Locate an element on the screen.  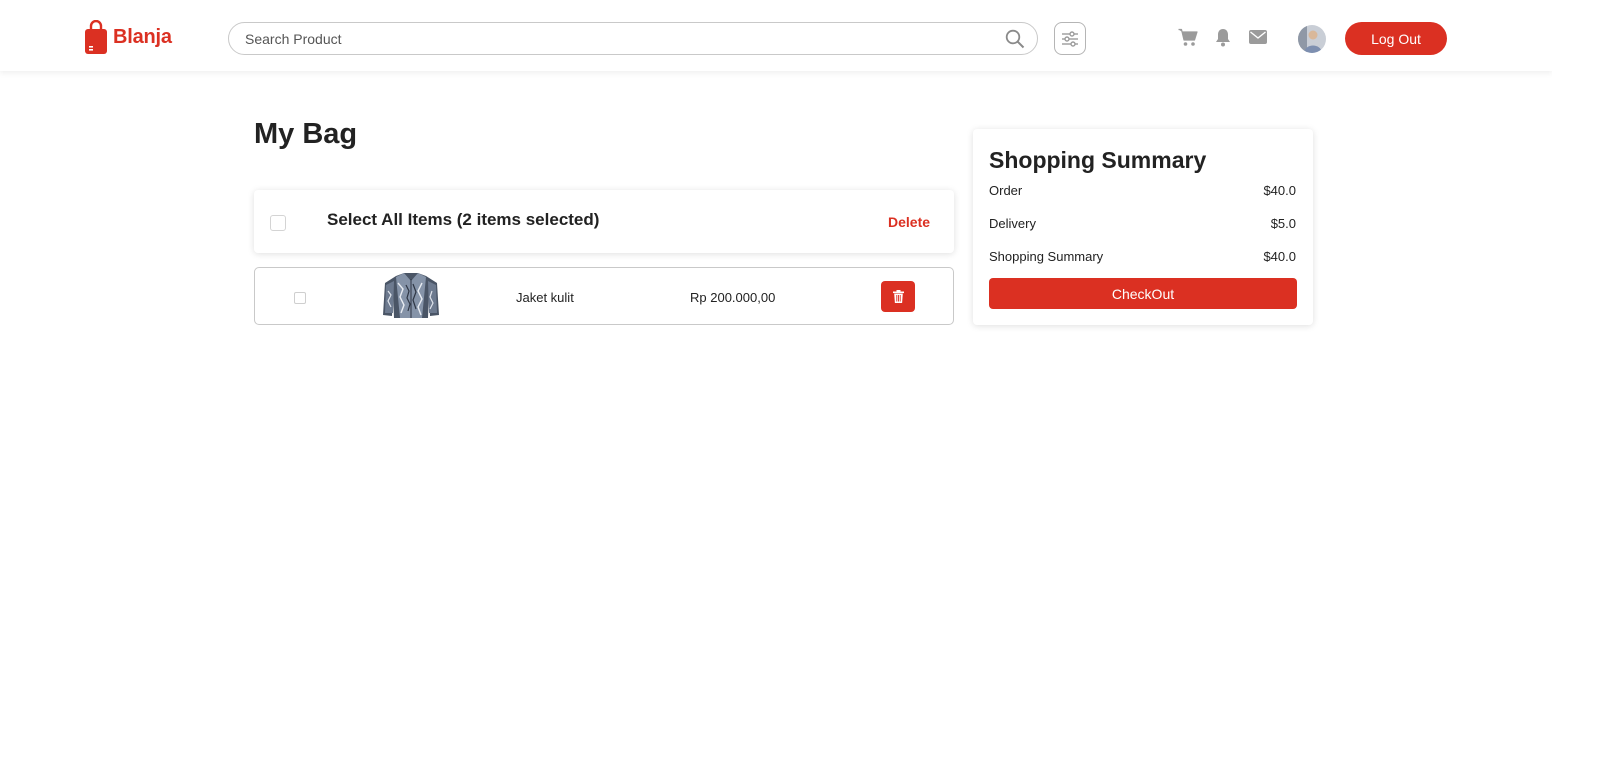
summary-row-value: $5.0 is located at coordinates (1283, 223).